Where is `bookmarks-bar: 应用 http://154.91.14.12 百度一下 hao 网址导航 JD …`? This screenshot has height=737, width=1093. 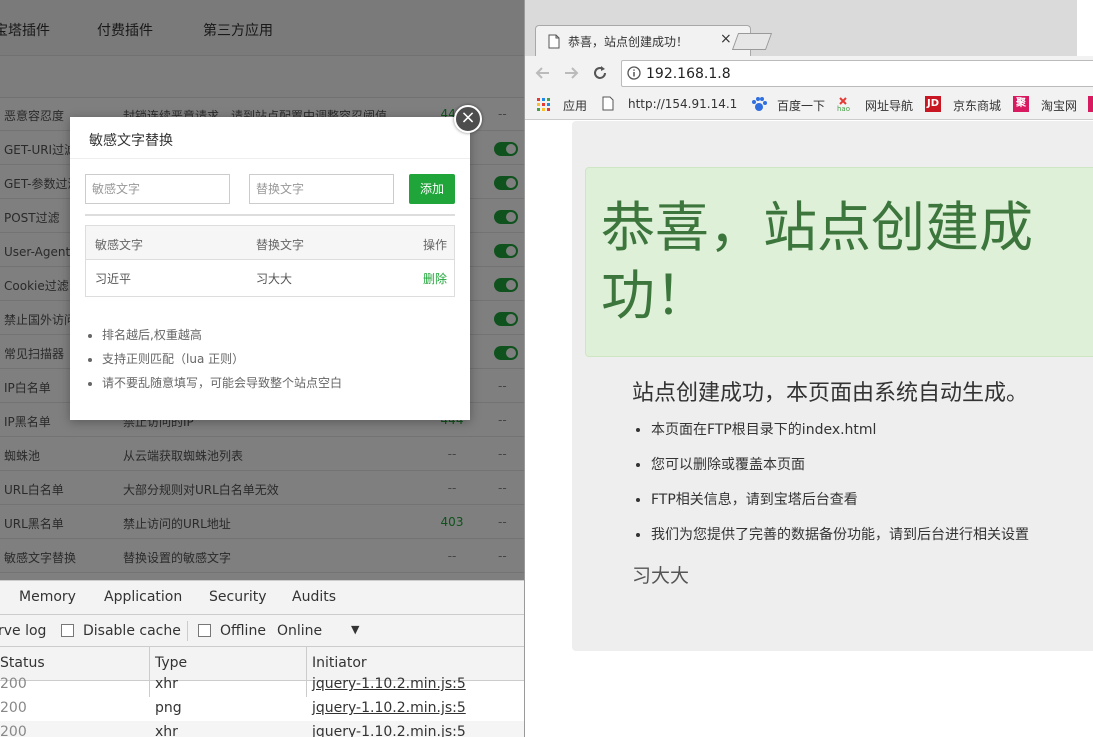 bookmarks-bar: 应用 http://154.91.14.12 百度一下 hao 网址导航 JD … is located at coordinates (809, 105).